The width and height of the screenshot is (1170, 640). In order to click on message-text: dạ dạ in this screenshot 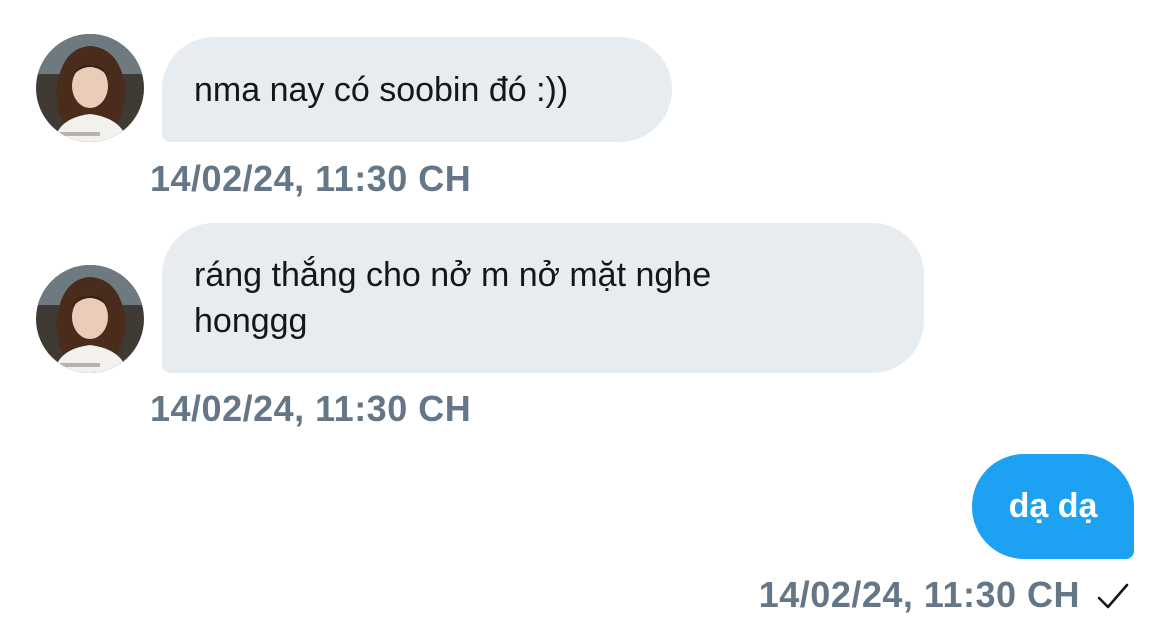, I will do `click(1053, 506)`.